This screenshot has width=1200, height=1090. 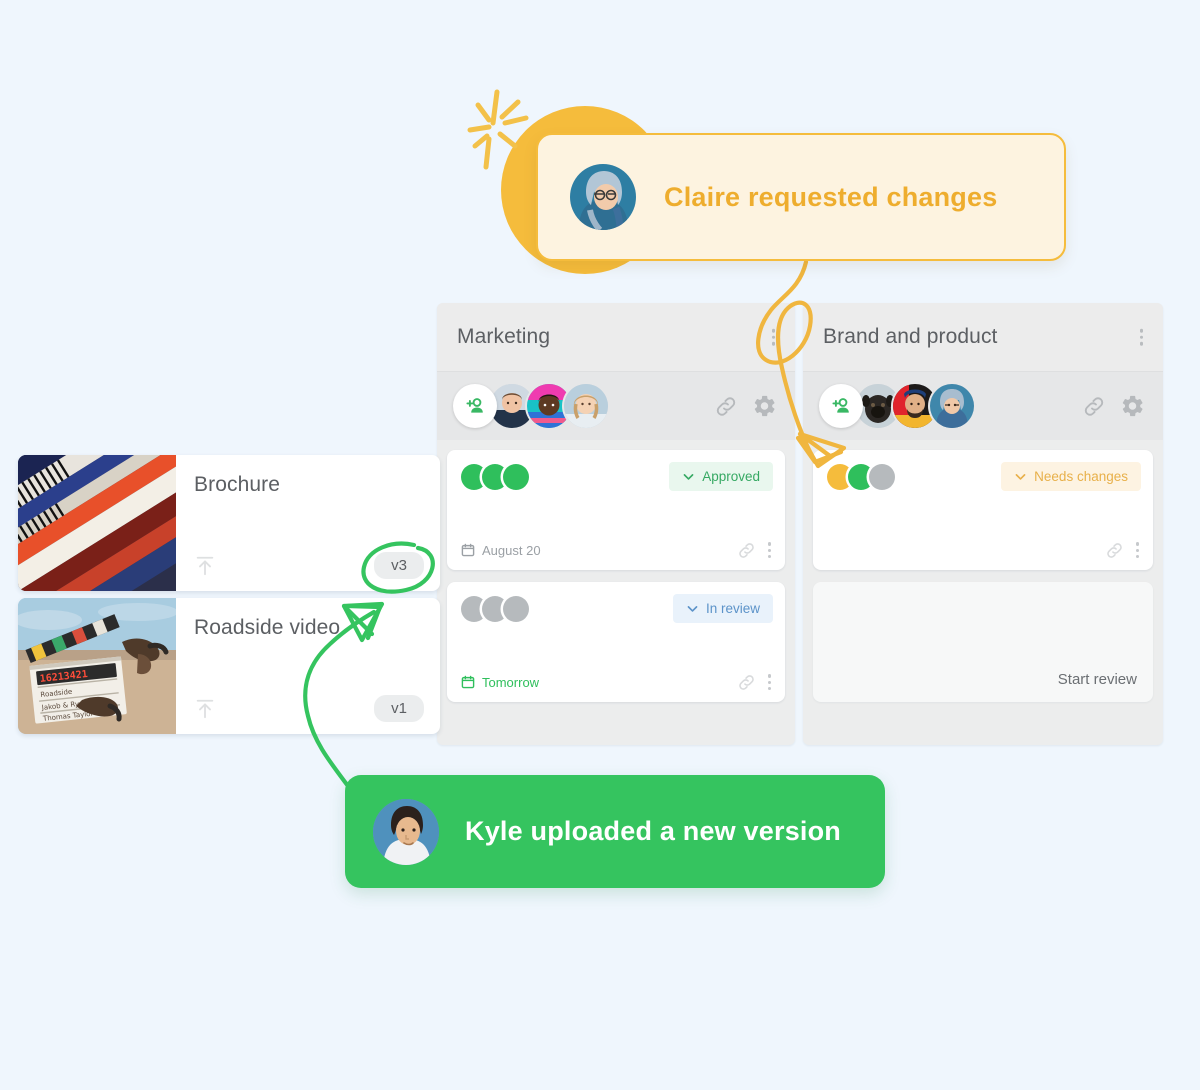 What do you see at coordinates (983, 642) in the screenshot?
I see `review-card-empty: Start review` at bounding box center [983, 642].